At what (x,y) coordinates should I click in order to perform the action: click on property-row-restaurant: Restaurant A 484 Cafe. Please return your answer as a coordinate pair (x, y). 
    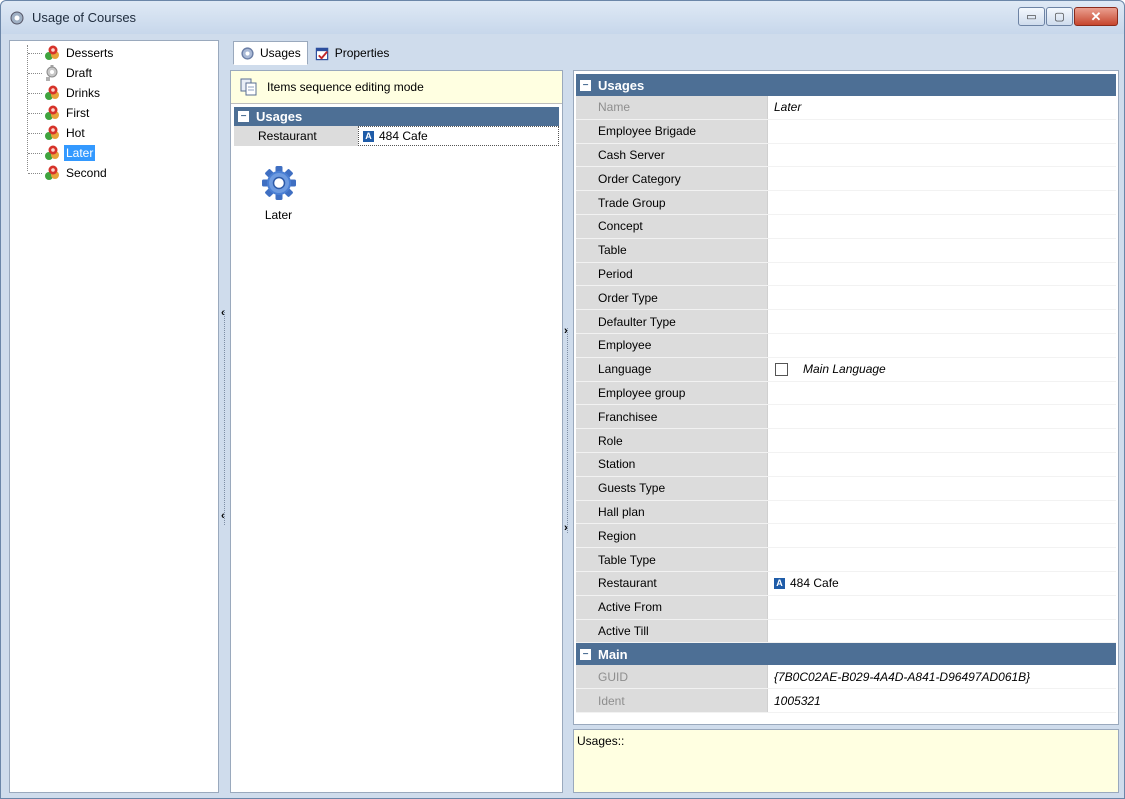
    Looking at the image, I should click on (846, 583).